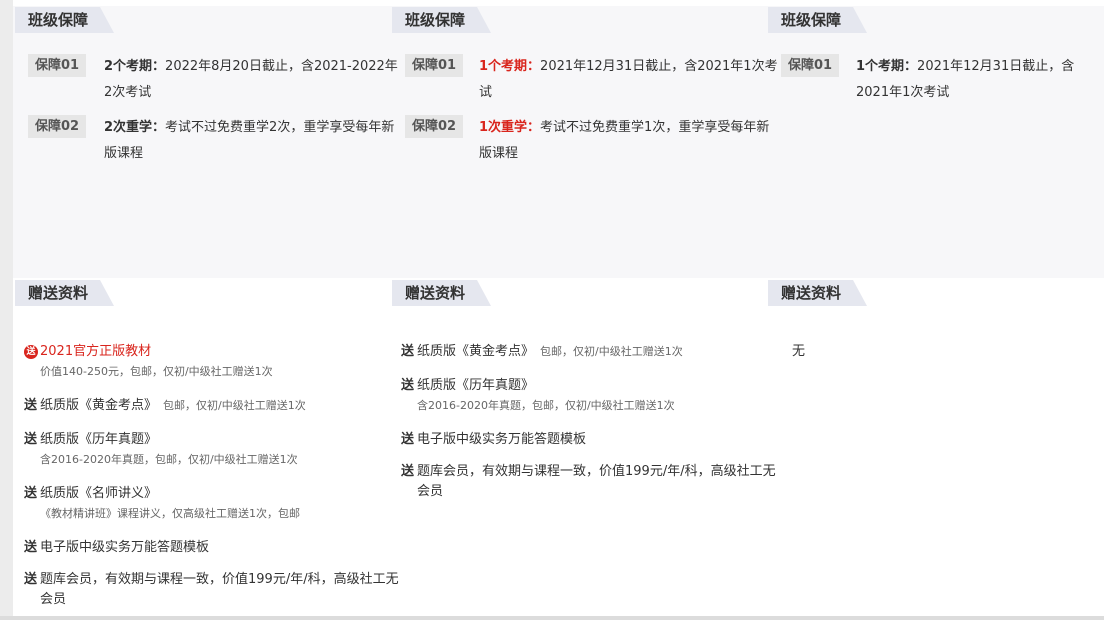  What do you see at coordinates (552, 618) in the screenshot?
I see `horizontal-scrollbar` at bounding box center [552, 618].